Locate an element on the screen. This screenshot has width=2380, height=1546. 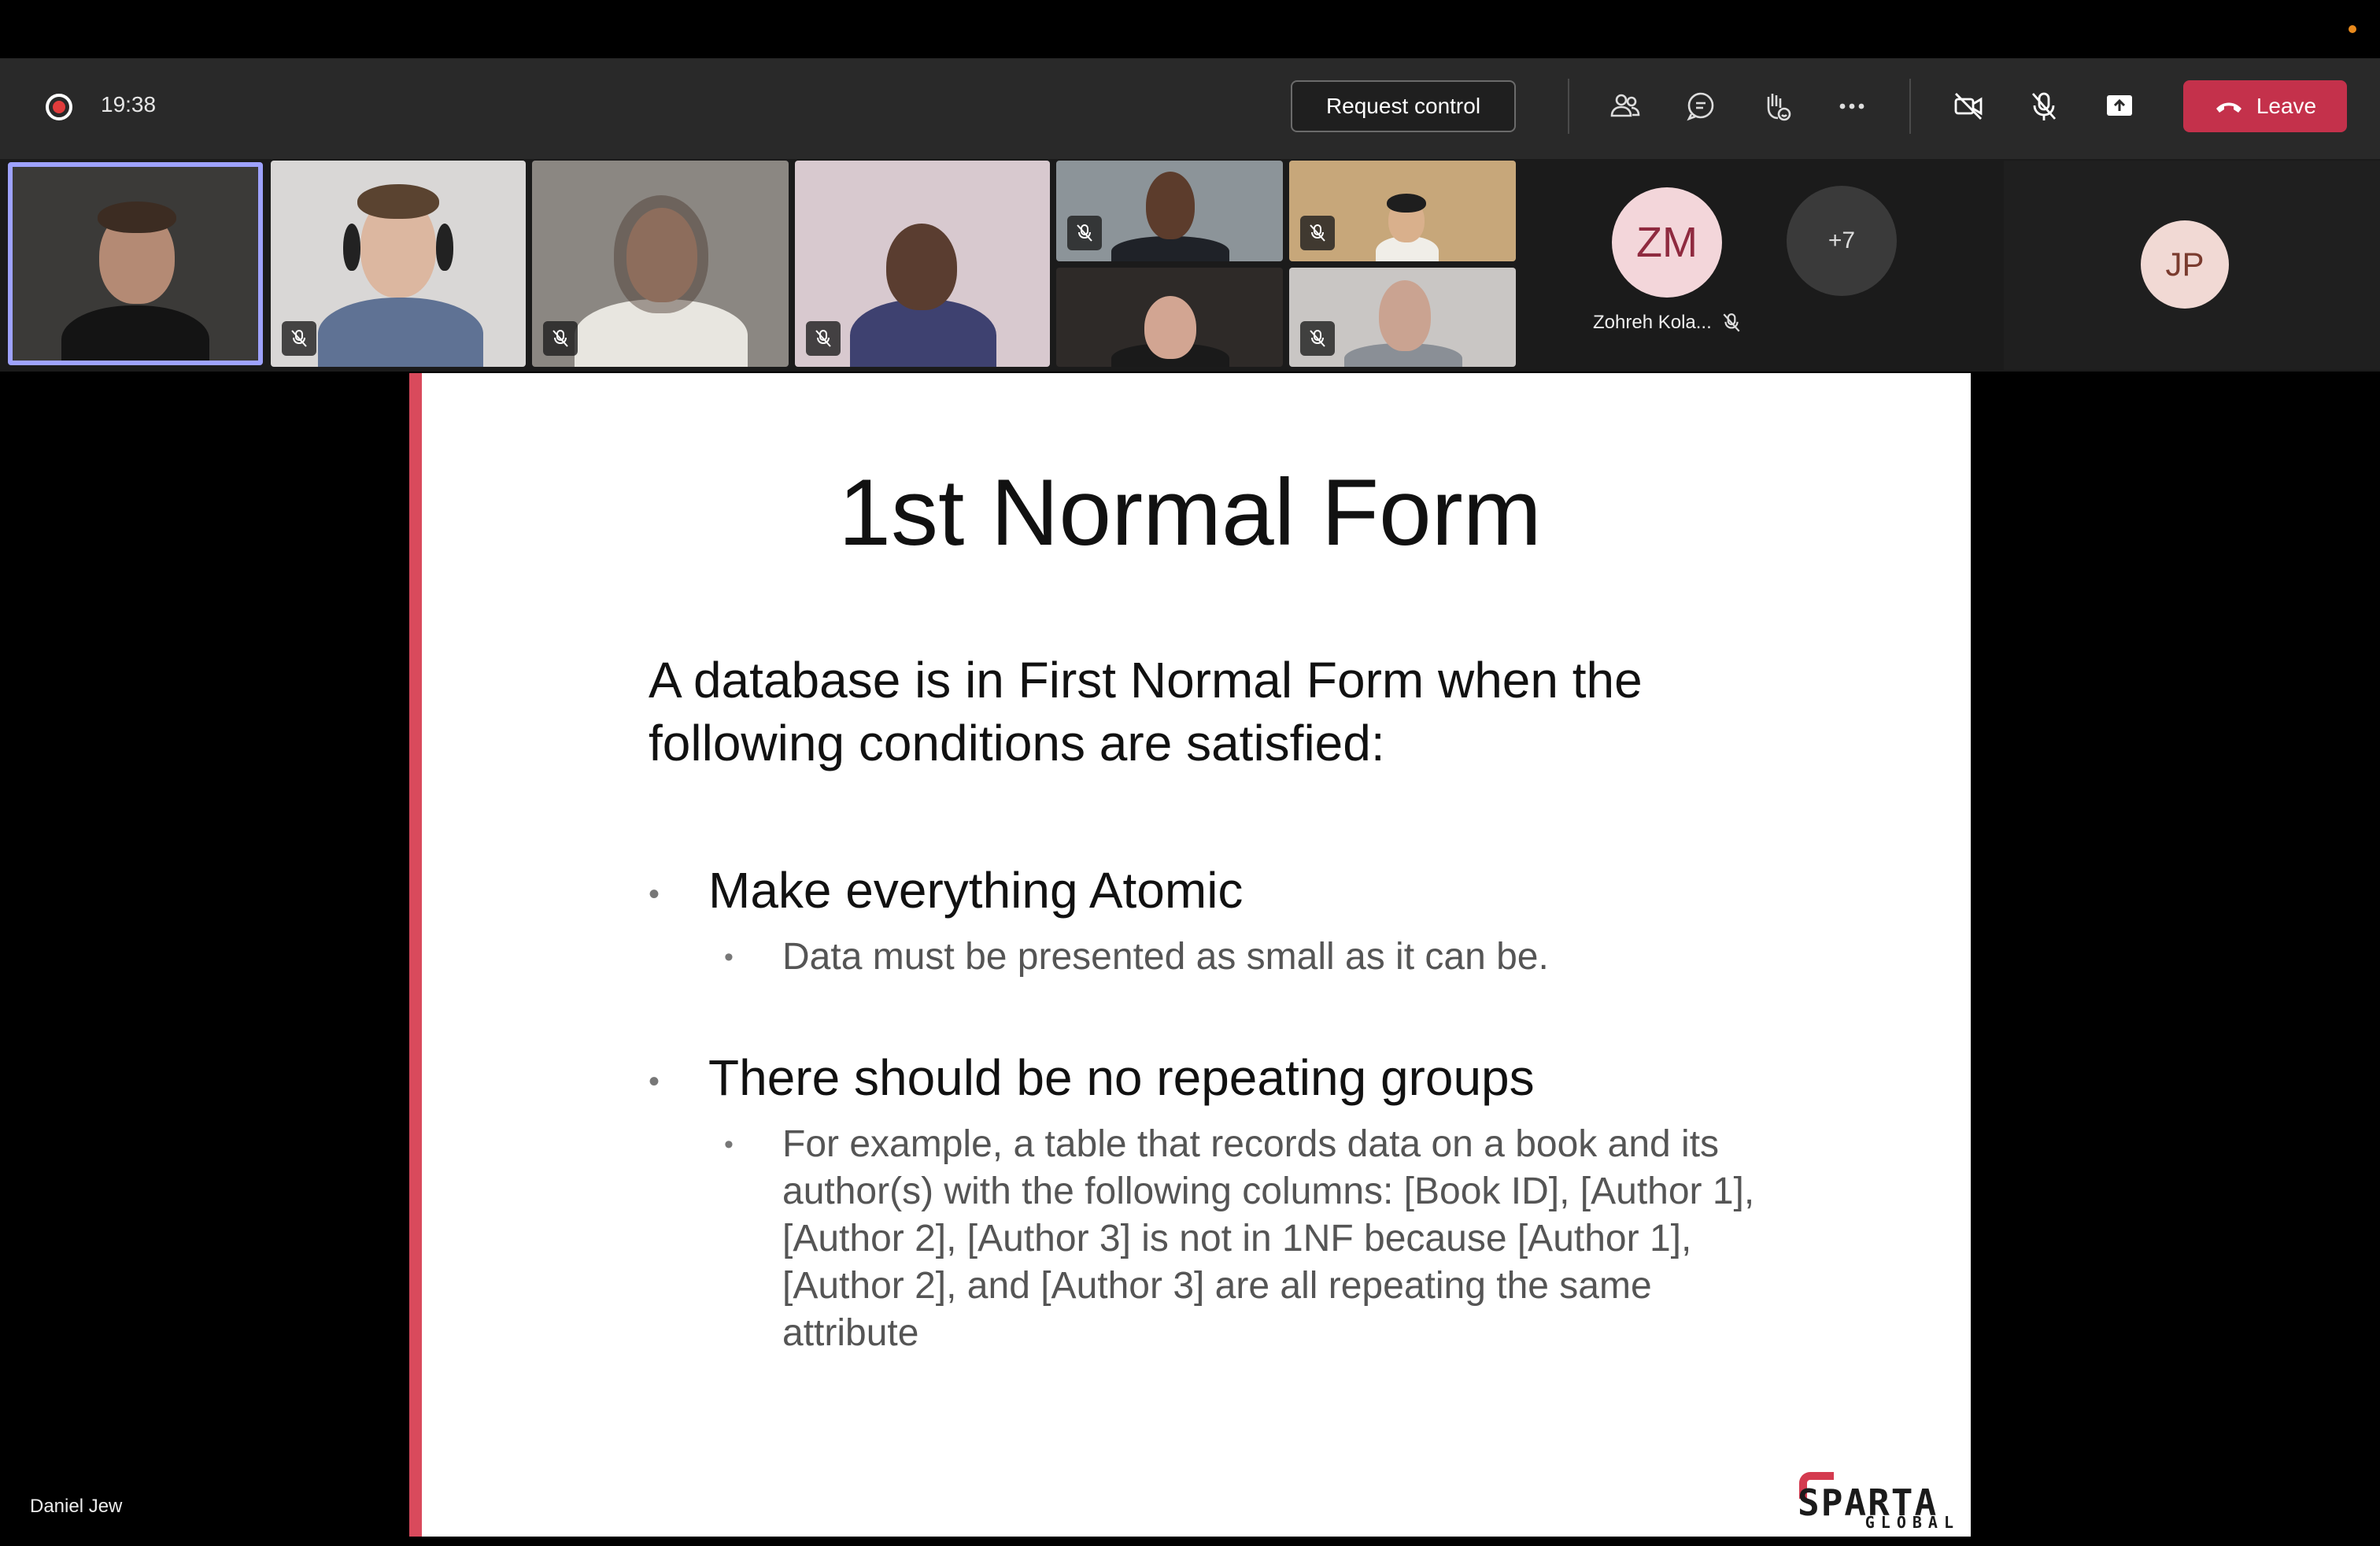
slide-title: 1st Normal Form is located at coordinates (1190, 512).